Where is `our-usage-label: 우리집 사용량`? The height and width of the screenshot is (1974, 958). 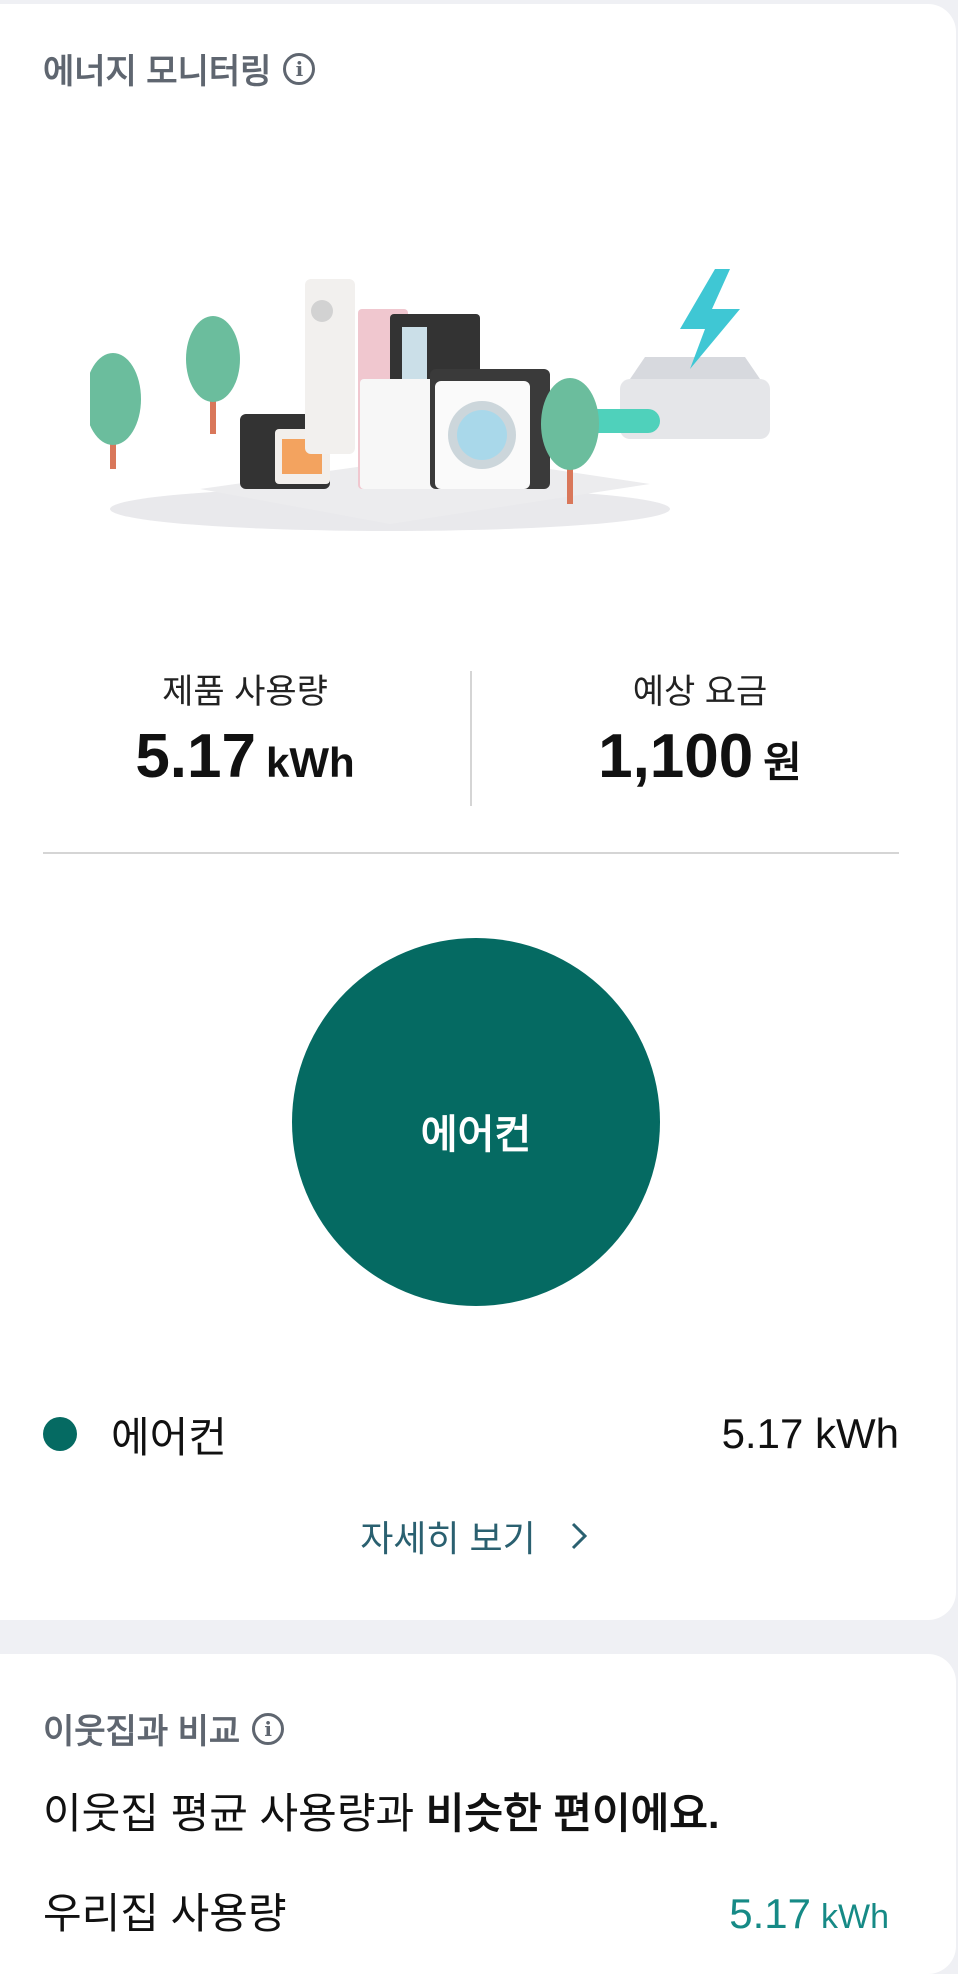 our-usage-label: 우리집 사용량 is located at coordinates (165, 1913).